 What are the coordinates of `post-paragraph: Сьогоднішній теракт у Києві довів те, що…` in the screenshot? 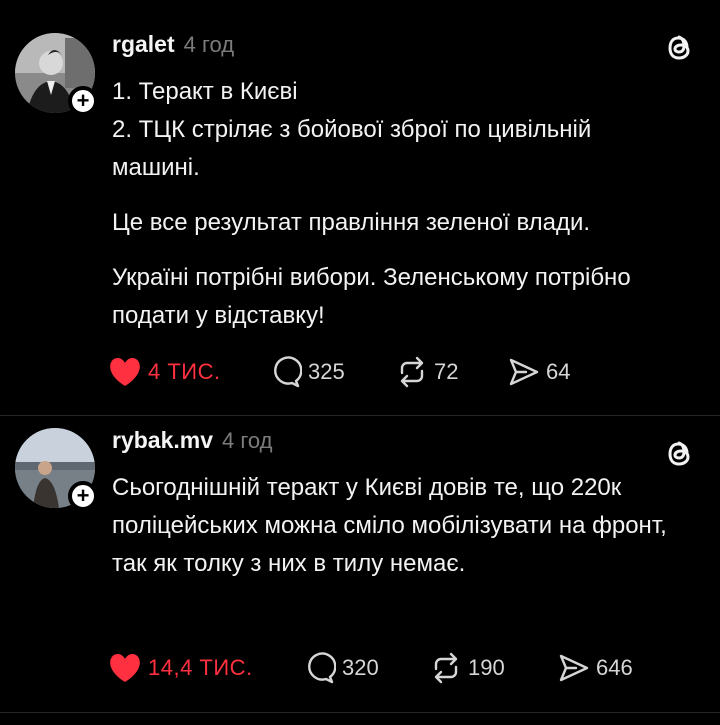 It's located at (389, 525).